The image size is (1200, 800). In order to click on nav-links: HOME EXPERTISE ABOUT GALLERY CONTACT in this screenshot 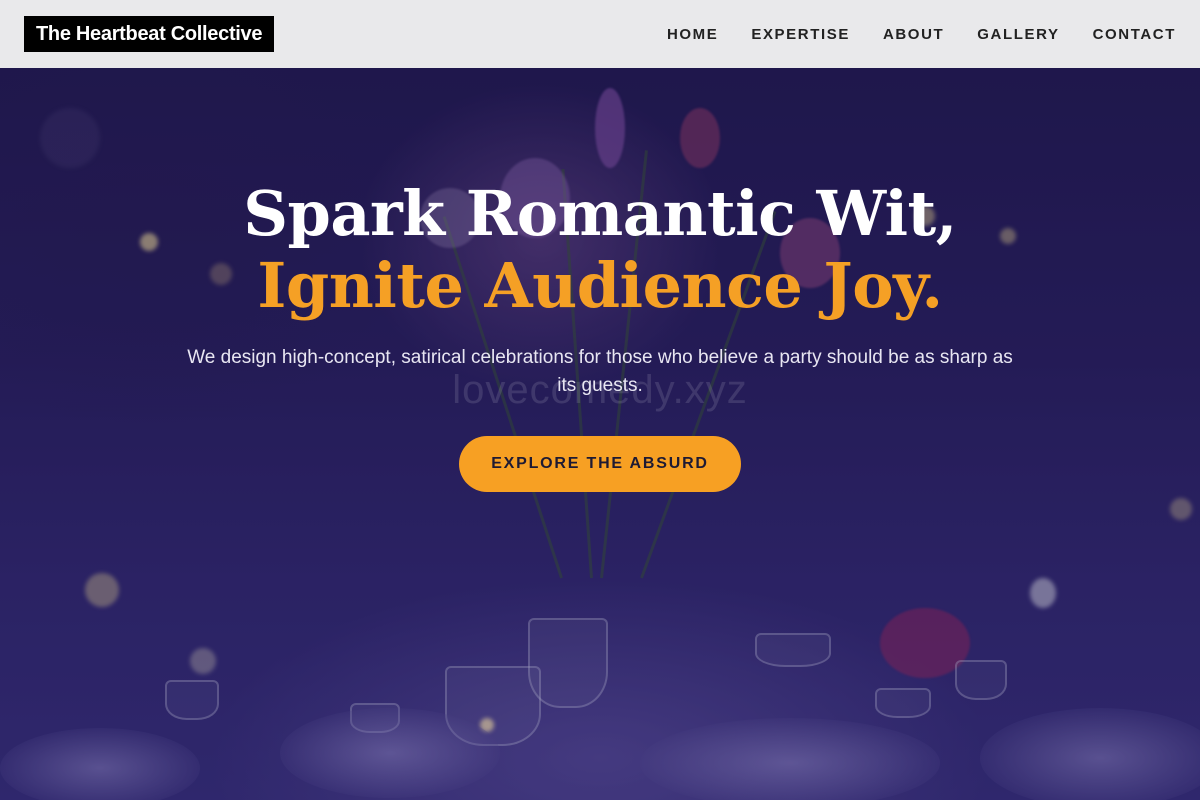, I will do `click(905, 34)`.